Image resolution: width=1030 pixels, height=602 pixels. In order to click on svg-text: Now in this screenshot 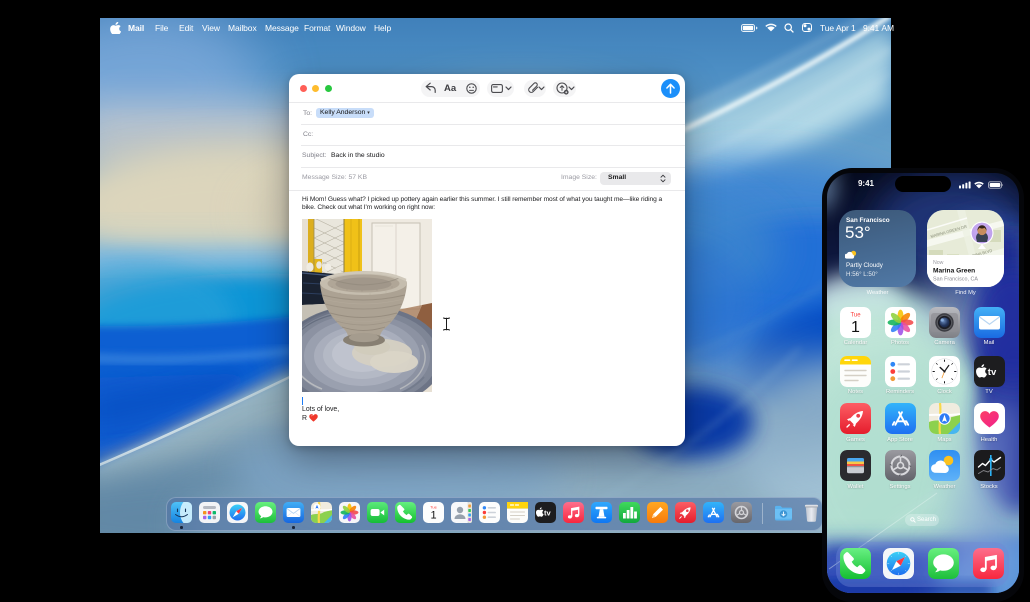, I will do `click(938, 263)`.